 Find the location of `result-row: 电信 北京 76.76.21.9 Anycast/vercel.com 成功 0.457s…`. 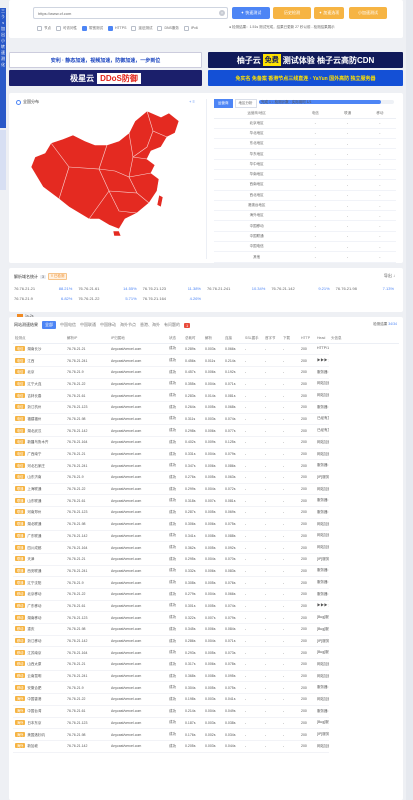

result-row: 电信 北京 76.76.21.9 Anycast/vercel.com 成功 0.457s… is located at coordinates (206, 372).